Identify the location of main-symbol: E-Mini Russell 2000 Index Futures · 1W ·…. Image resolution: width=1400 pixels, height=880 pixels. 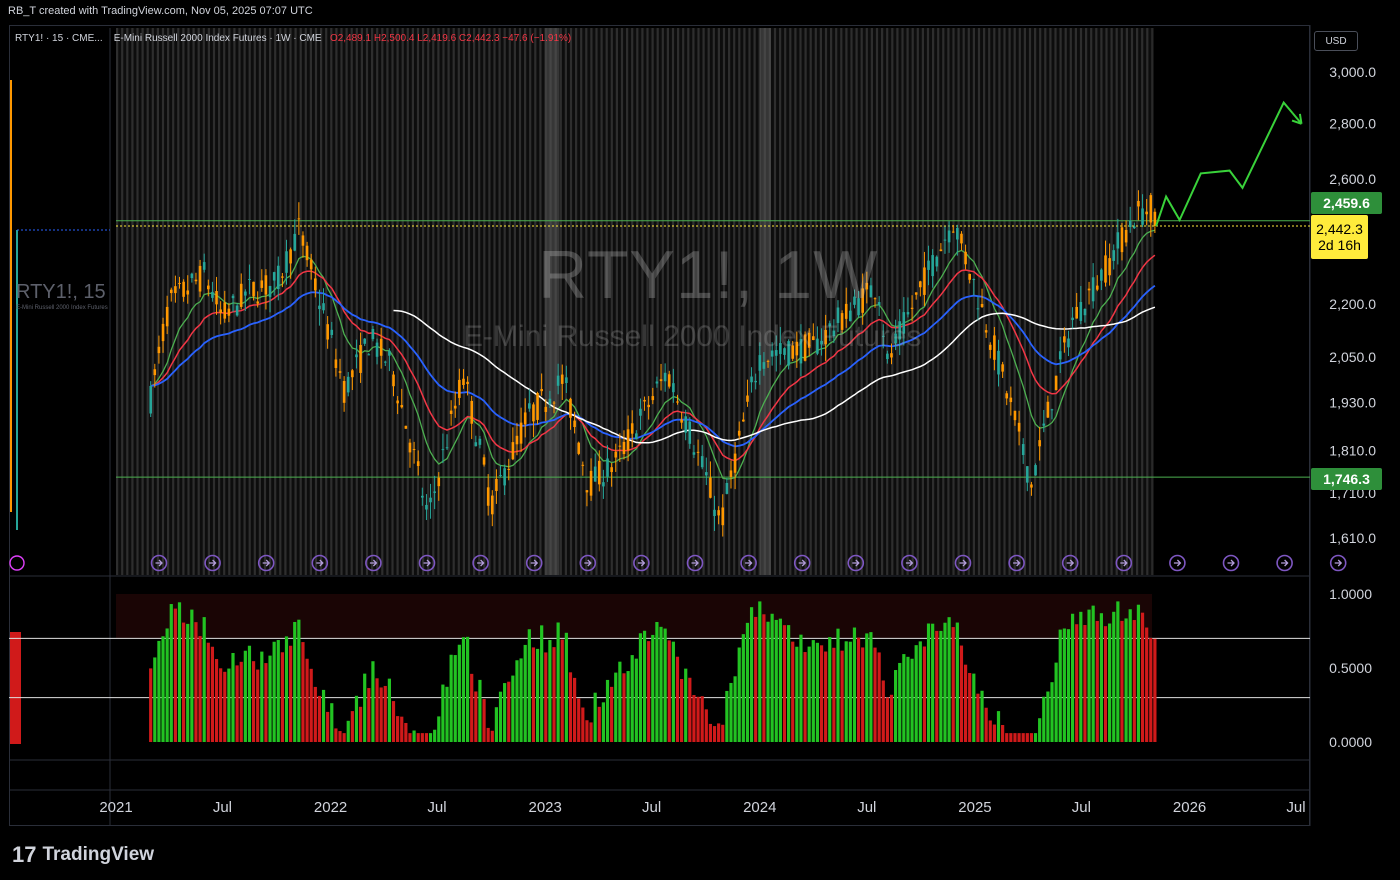
(218, 38).